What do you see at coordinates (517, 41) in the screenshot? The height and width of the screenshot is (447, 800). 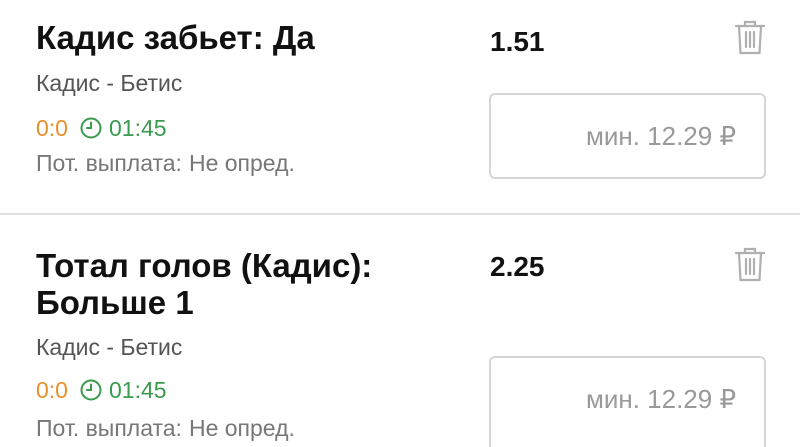 I see `bet-odds: 1.51` at bounding box center [517, 41].